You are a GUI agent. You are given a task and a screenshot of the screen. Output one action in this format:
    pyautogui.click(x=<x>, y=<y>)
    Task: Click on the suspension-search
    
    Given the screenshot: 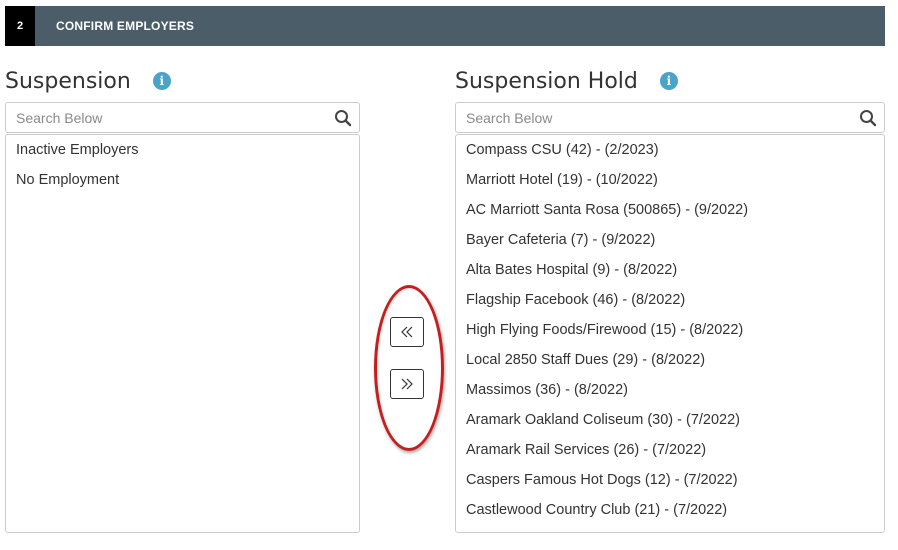 What is the action you would take?
    pyautogui.click(x=182, y=117)
    